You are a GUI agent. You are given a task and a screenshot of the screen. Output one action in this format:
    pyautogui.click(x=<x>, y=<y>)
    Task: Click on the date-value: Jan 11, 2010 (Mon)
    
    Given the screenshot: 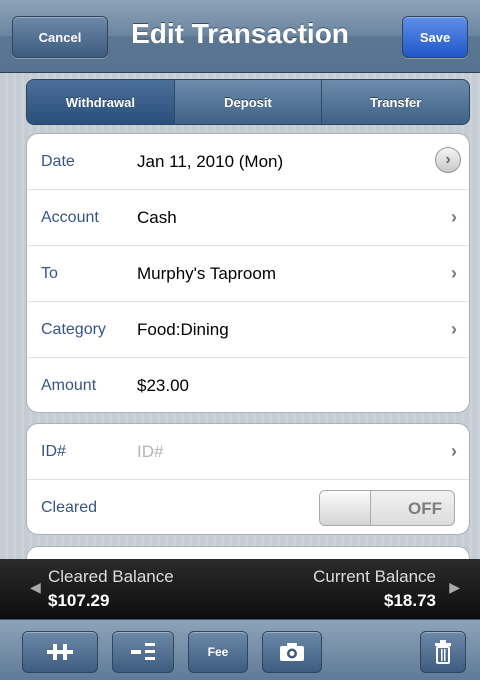 What is the action you would take?
    pyautogui.click(x=210, y=161)
    